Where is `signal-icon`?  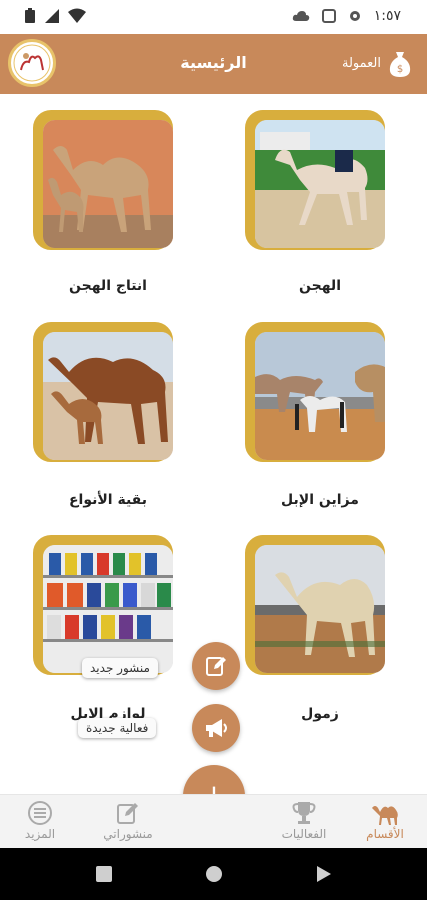
signal-icon is located at coordinates (52, 16).